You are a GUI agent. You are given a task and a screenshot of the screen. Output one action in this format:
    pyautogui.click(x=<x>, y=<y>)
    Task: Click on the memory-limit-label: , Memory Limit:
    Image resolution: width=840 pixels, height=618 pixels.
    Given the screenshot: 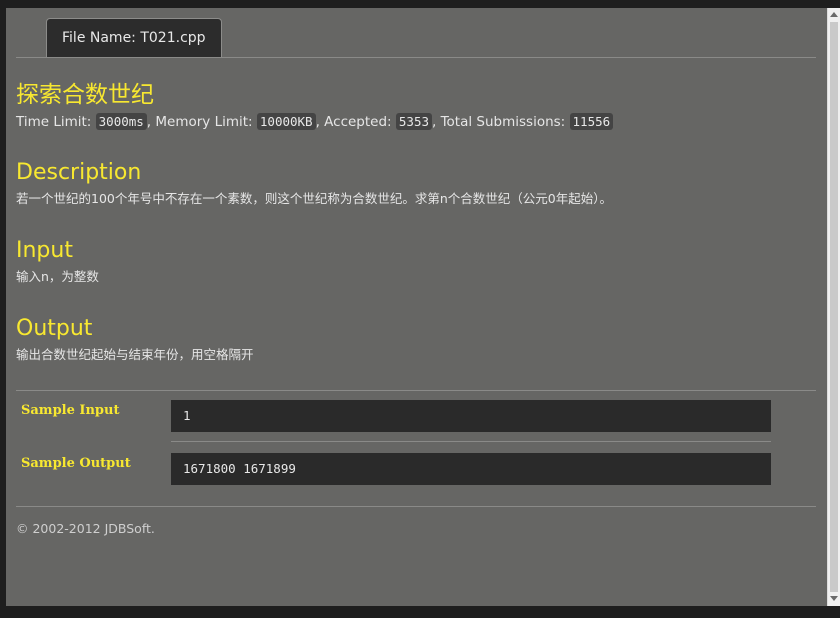 What is the action you would take?
    pyautogui.click(x=201, y=122)
    